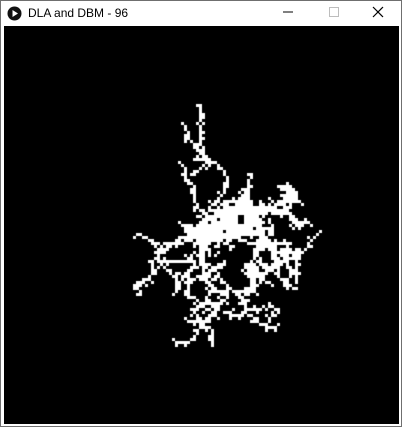 The image size is (402, 427). I want to click on maximize-icon, so click(334, 14).